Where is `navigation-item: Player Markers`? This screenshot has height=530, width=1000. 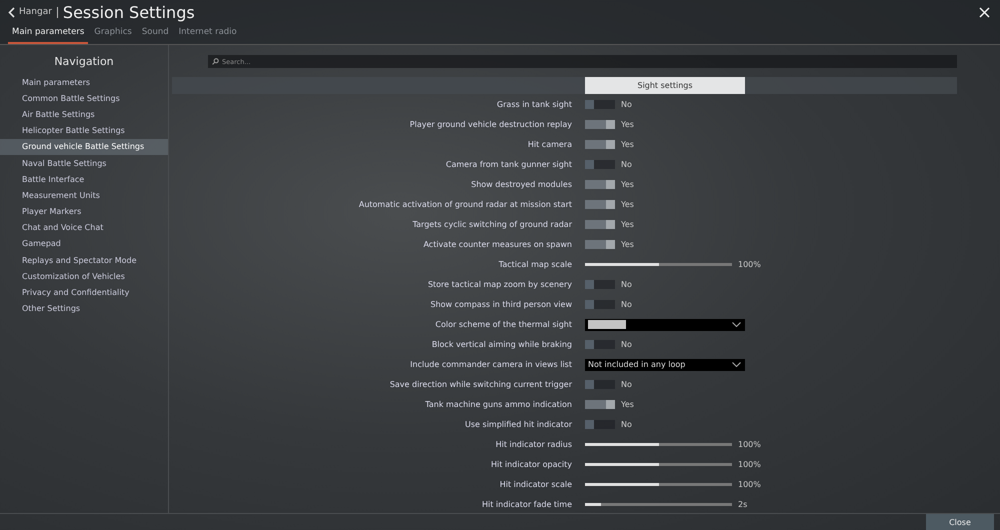
navigation-item: Player Markers is located at coordinates (84, 212).